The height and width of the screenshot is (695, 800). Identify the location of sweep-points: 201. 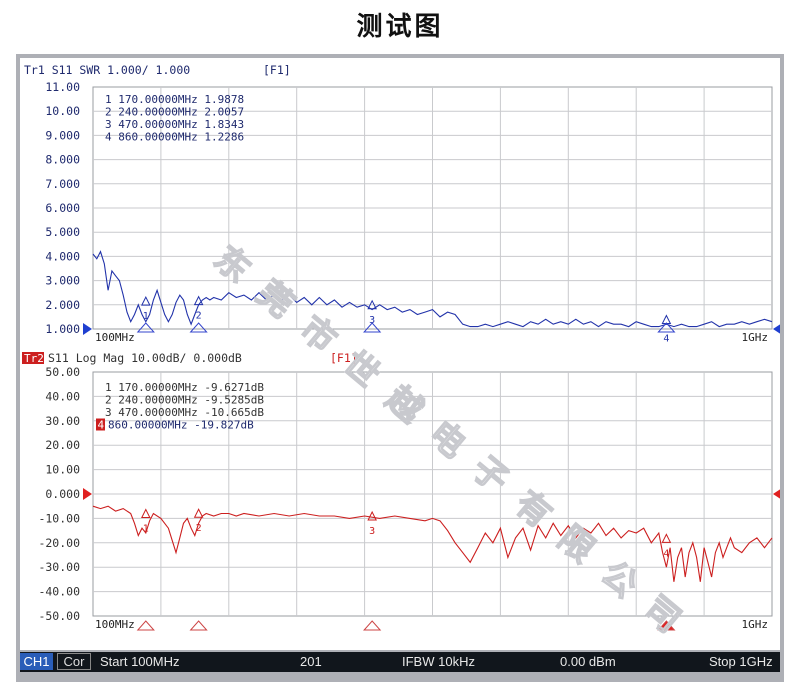
(311, 661).